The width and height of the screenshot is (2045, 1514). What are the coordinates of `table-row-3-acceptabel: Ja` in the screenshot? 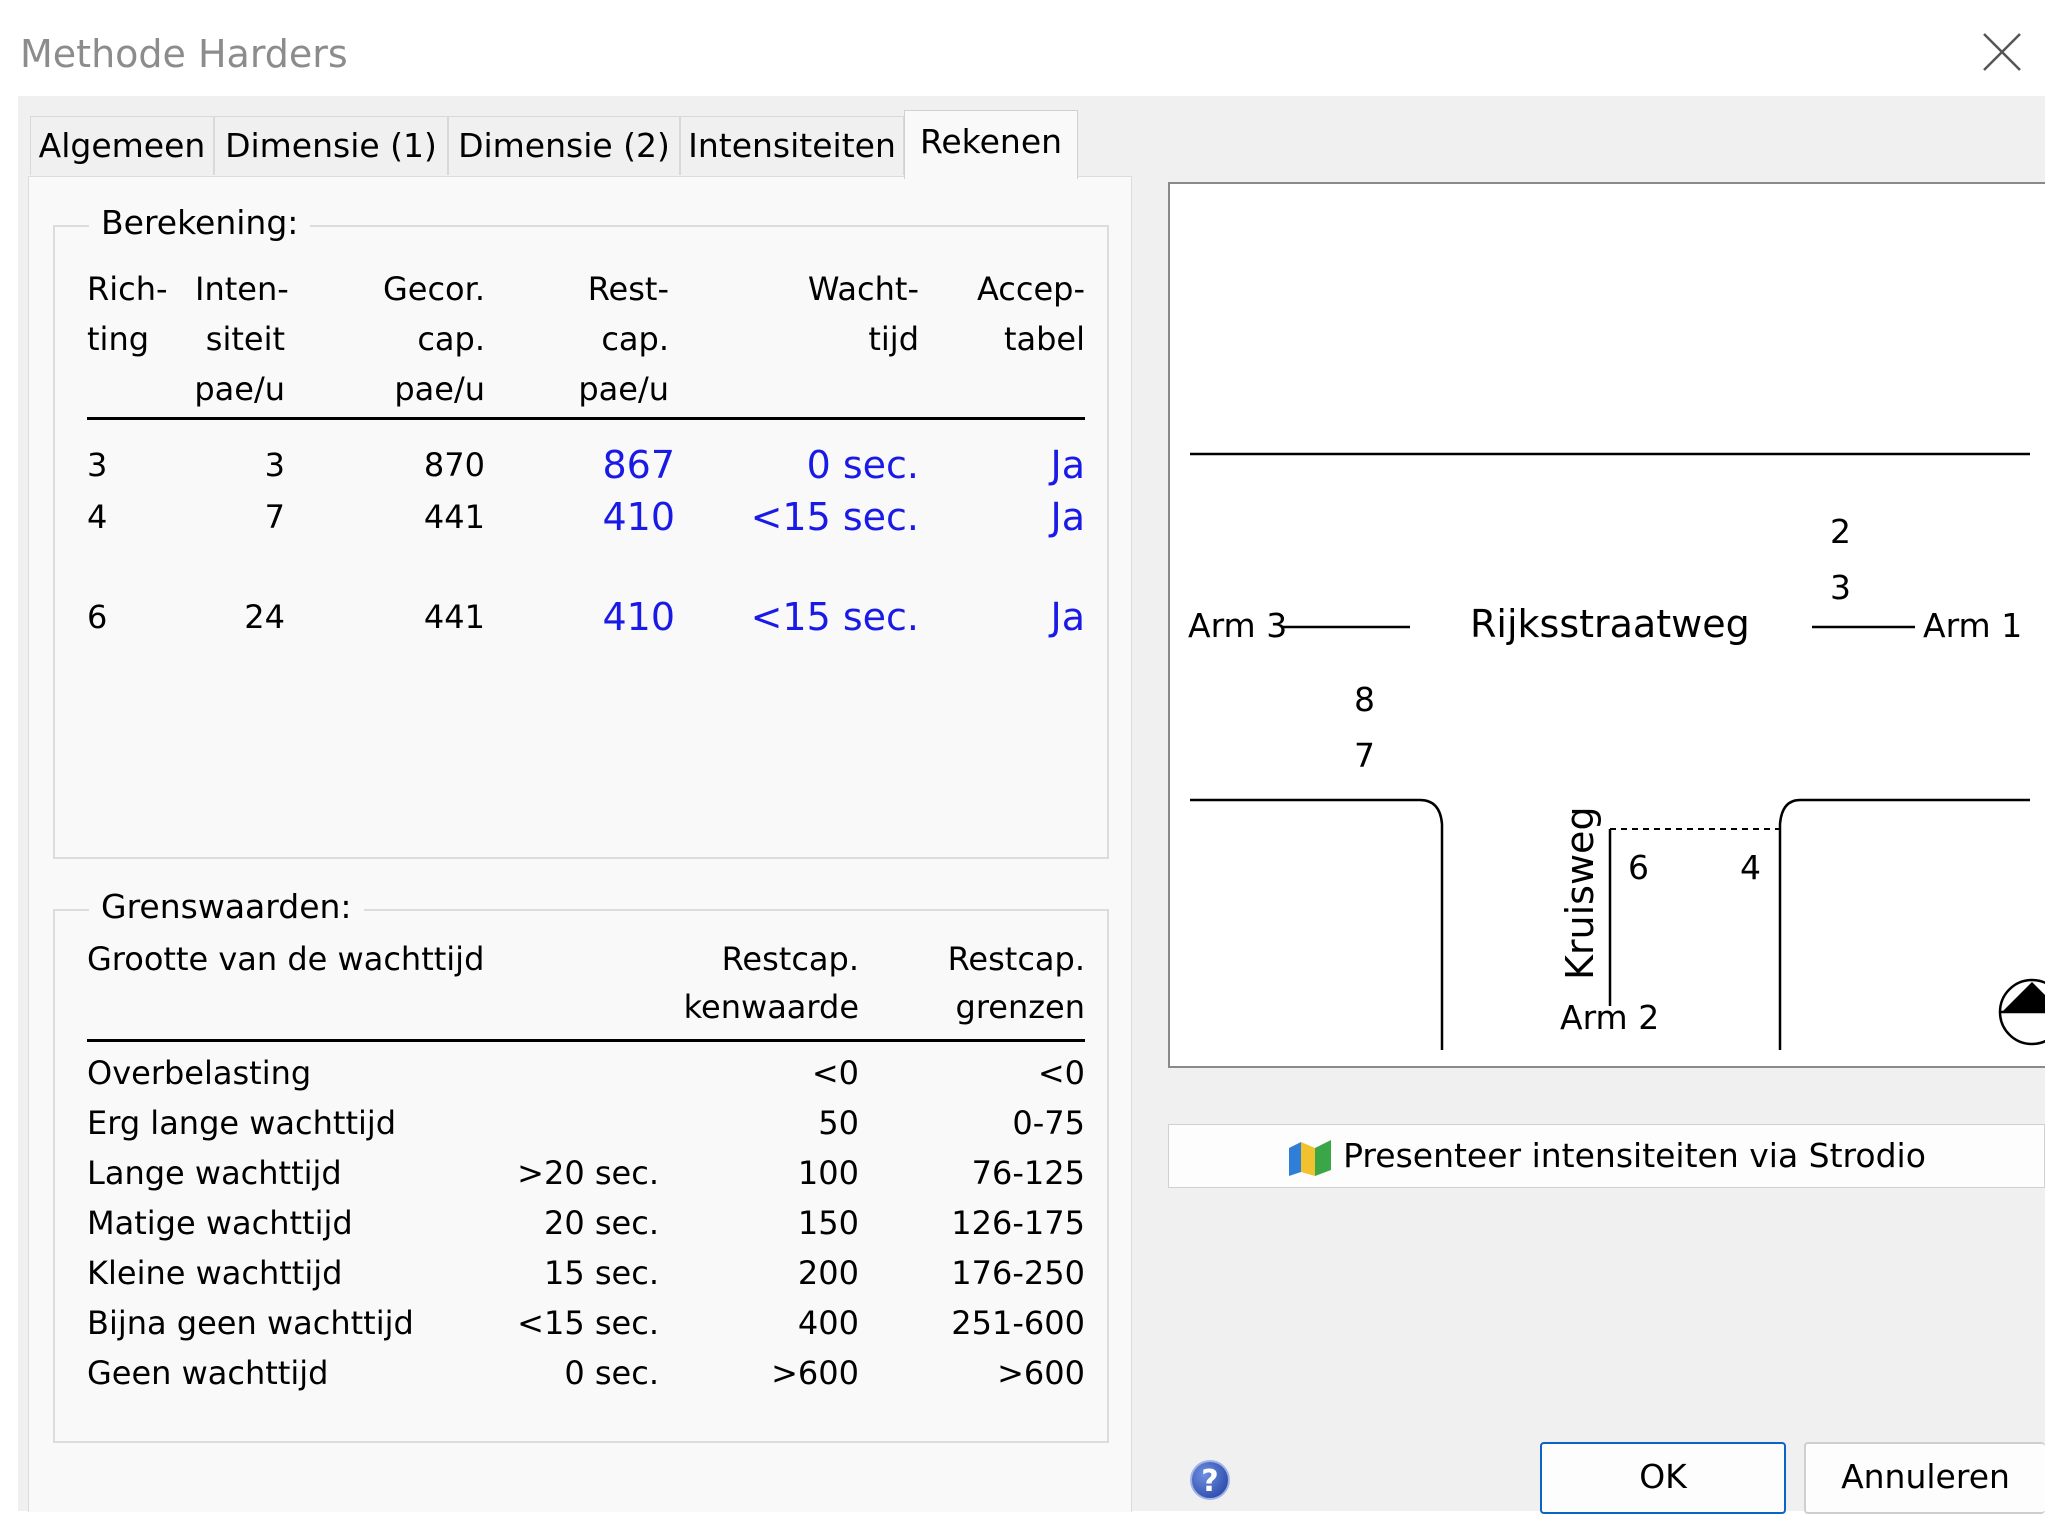 It's located at (1068, 617).